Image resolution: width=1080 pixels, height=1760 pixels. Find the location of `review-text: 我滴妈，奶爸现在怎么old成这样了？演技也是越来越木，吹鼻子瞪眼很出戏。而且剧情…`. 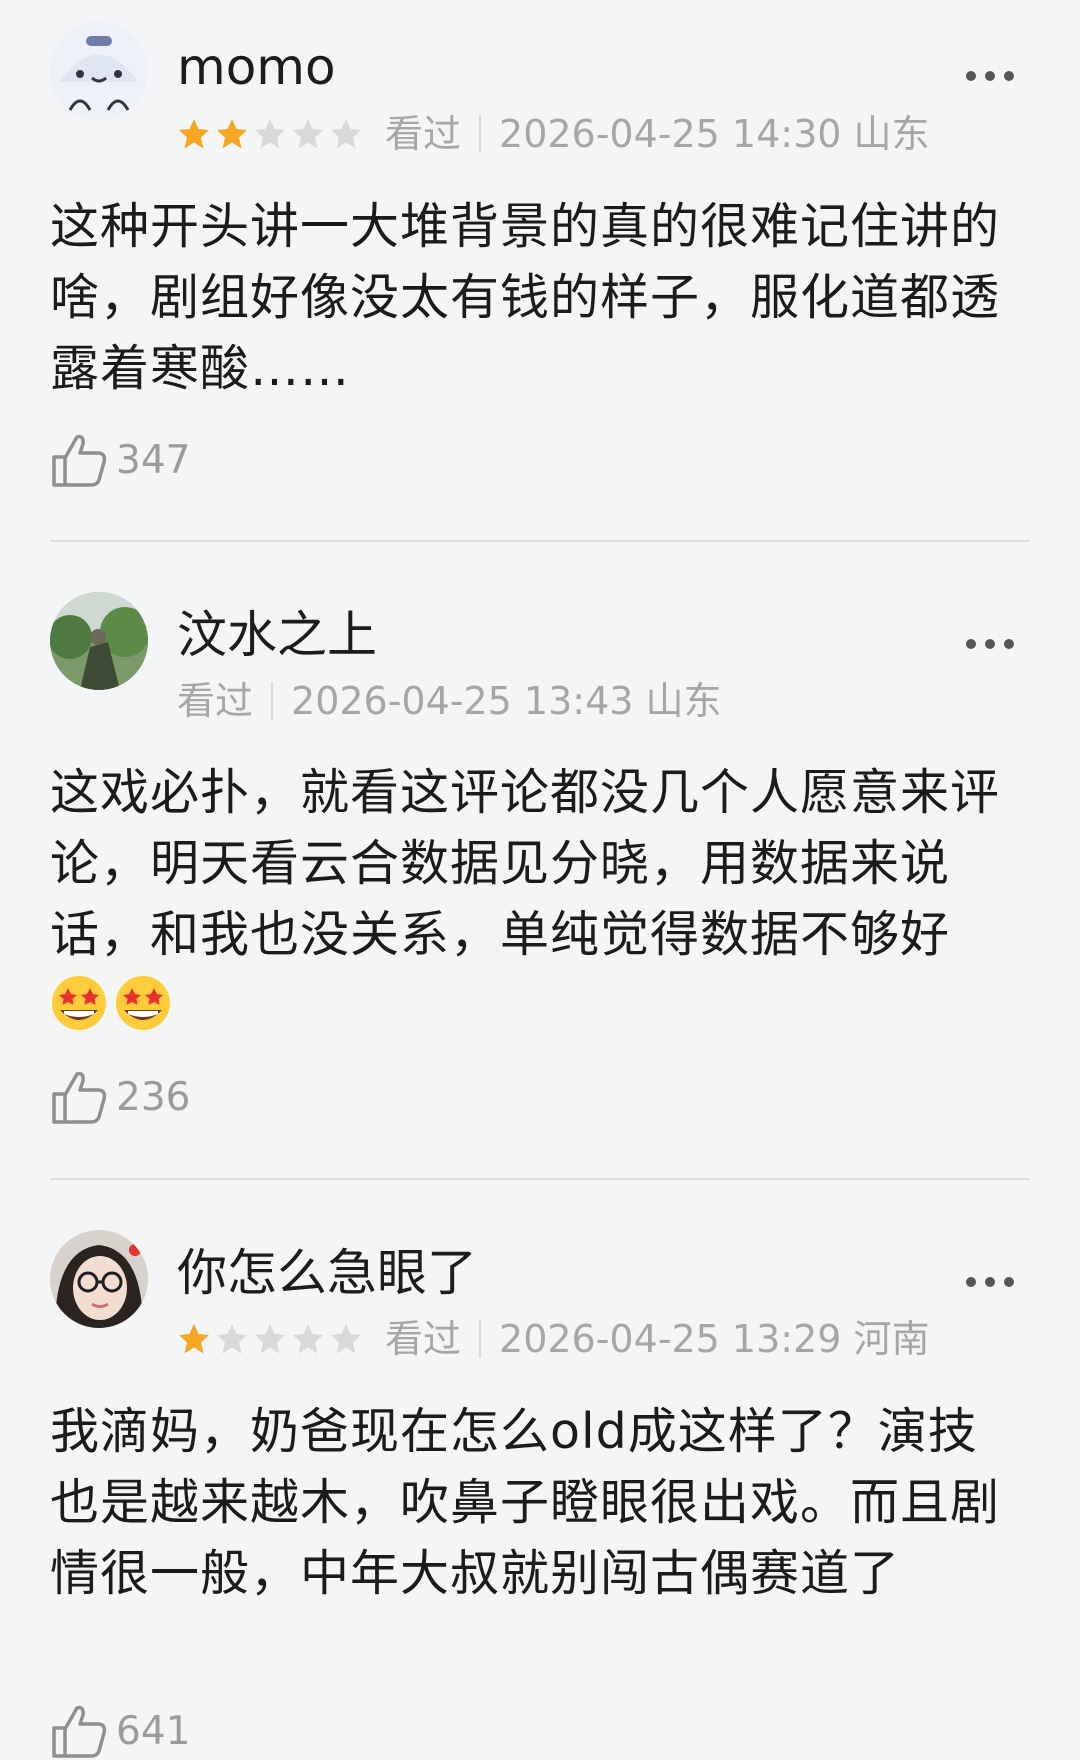

review-text: 我滴妈，奶爸现在怎么old成这样了？演技也是越来越木，吹鼻子瞪眼很出戏。而且剧情… is located at coordinates (525, 1502).